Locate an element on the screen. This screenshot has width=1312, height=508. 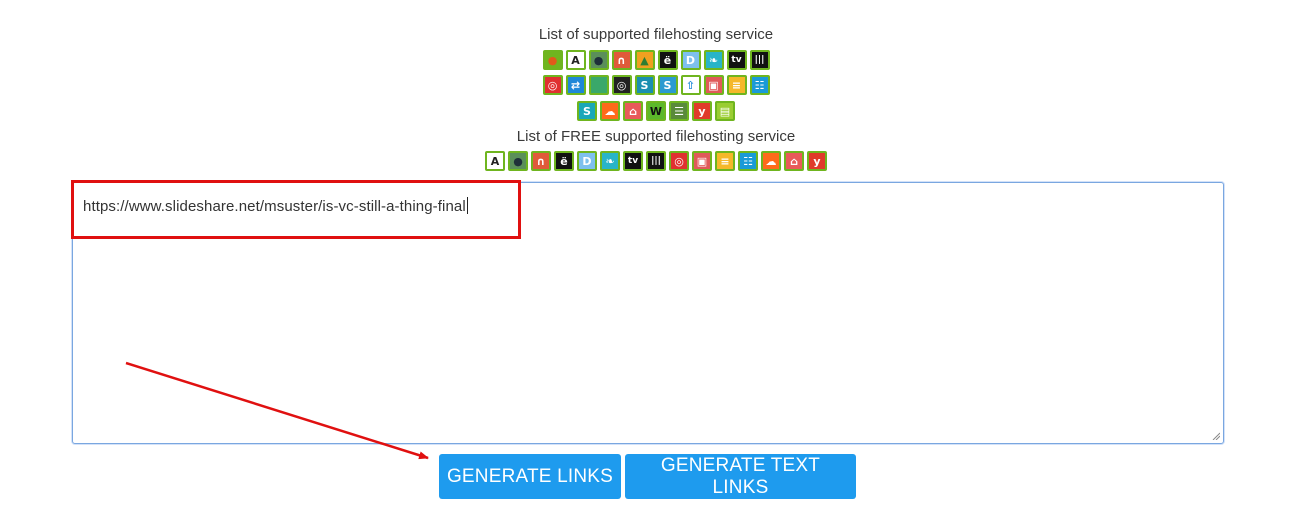
generate-links-button: GENERATE LINKS is located at coordinates (530, 476).